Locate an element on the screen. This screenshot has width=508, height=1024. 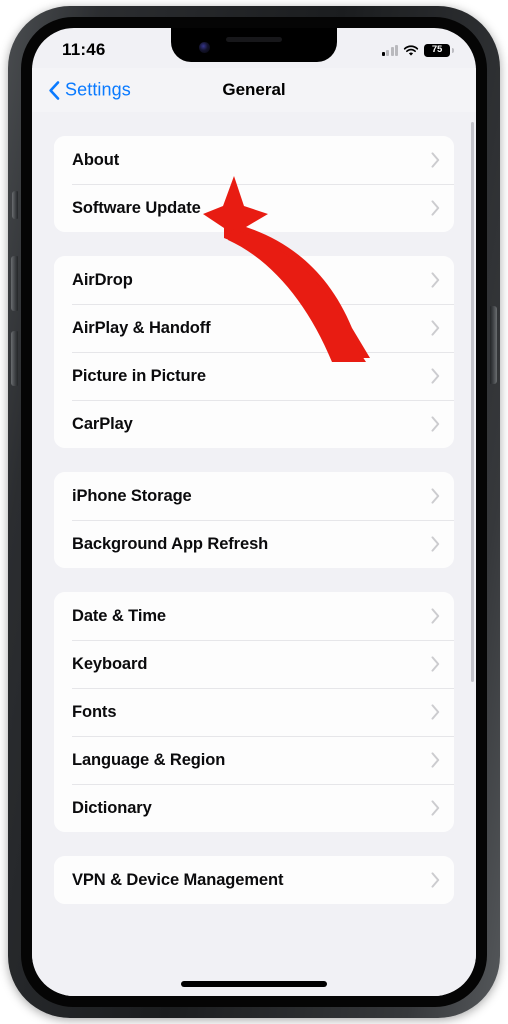
row-label: CarPlay is located at coordinates (102, 423).